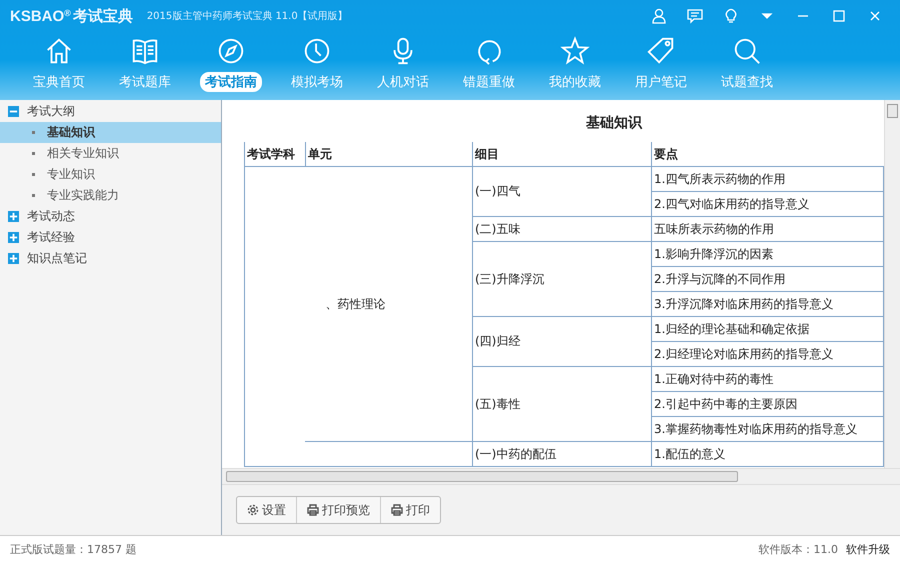 The image size is (900, 561). What do you see at coordinates (661, 51) in the screenshot?
I see `tag-icon` at bounding box center [661, 51].